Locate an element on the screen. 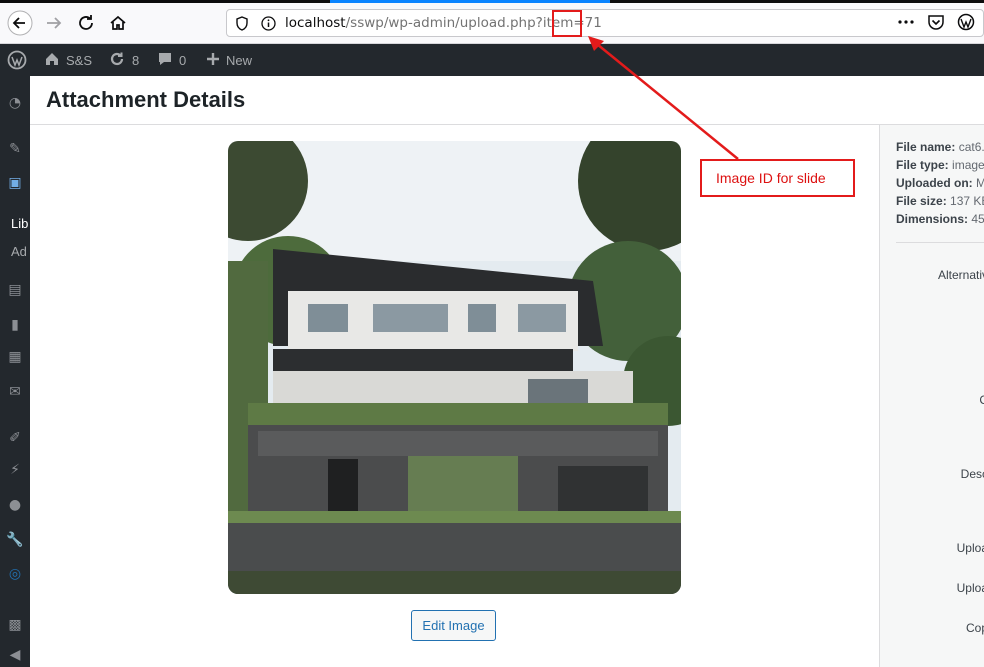 The height and width of the screenshot is (667, 984). annotation-callout: Image ID for slide is located at coordinates (777, 178).